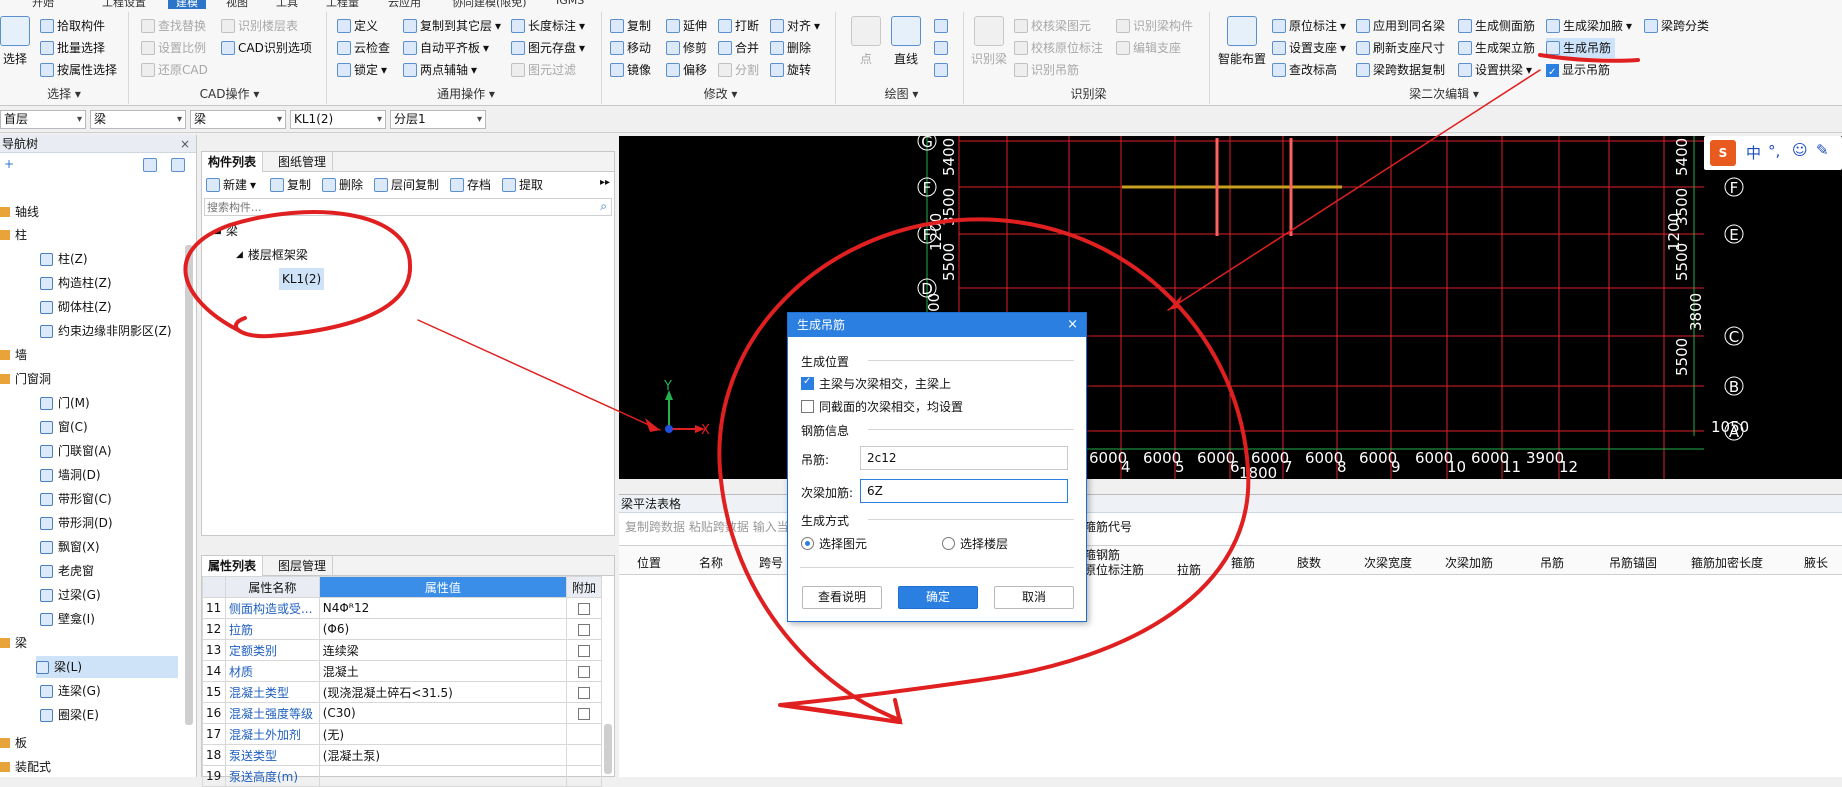 The image size is (1842, 787). What do you see at coordinates (13, 235) in the screenshot?
I see `nav-group-column: 柱` at bounding box center [13, 235].